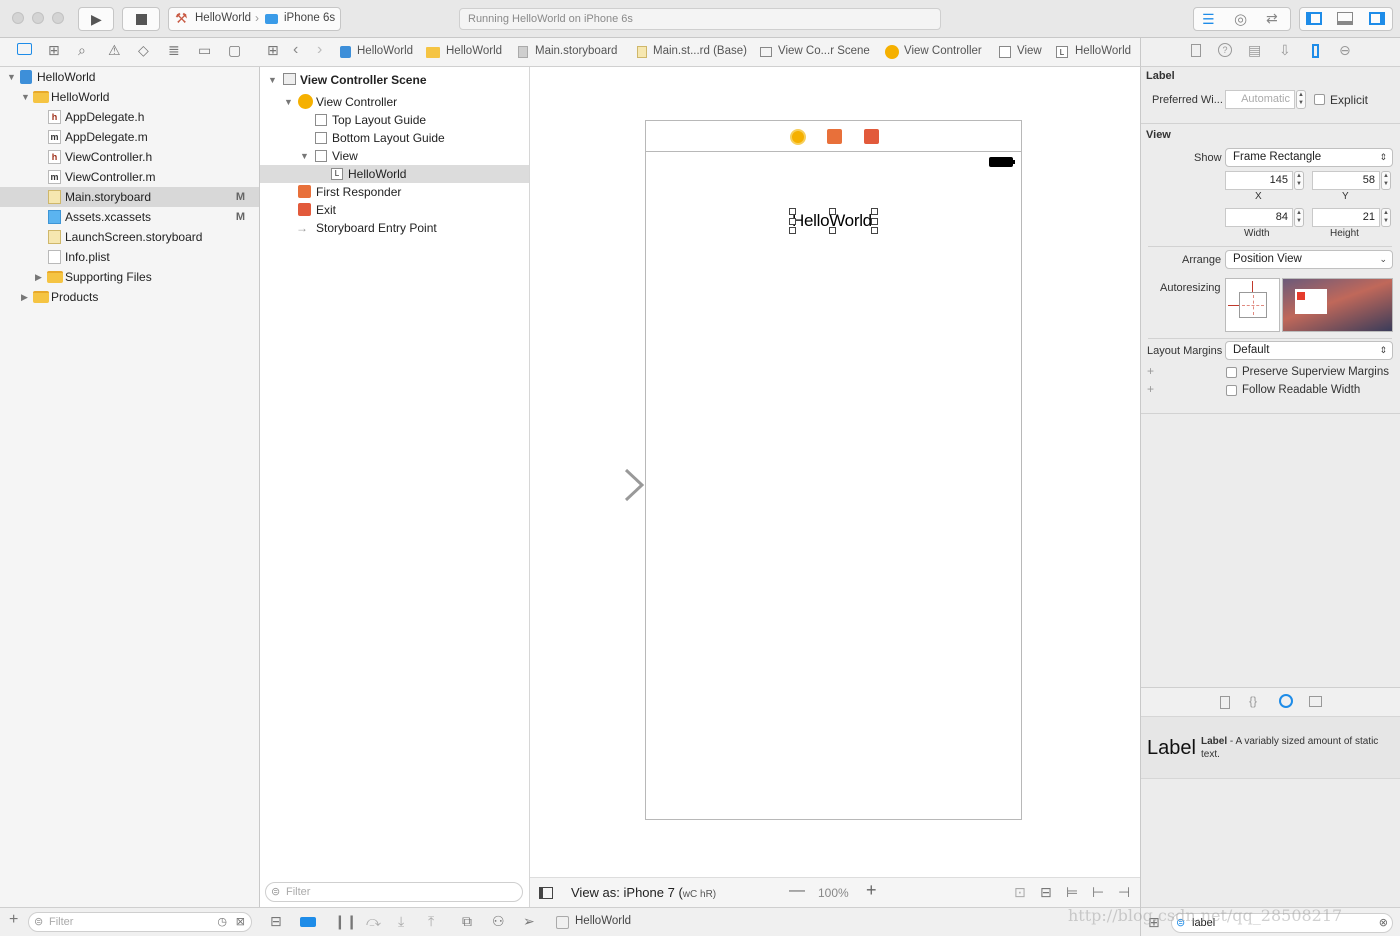  What do you see at coordinates (1301, 99) in the screenshot?
I see `preferred-width-stepper: ▲ ▼` at bounding box center [1301, 99].